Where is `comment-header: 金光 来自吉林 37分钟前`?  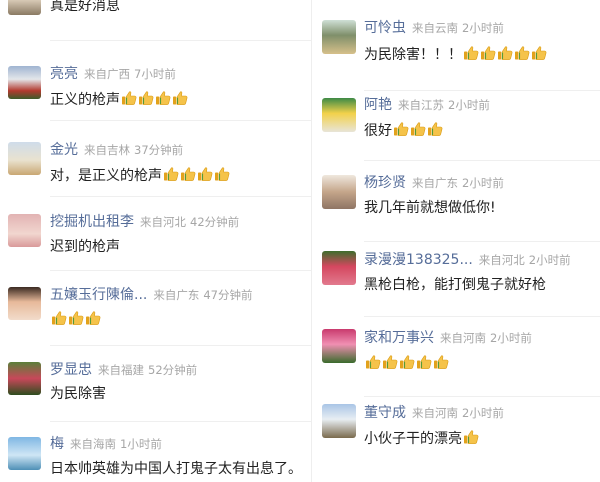
comment-header: 金光 来自吉林 37分钟前 is located at coordinates (116, 150).